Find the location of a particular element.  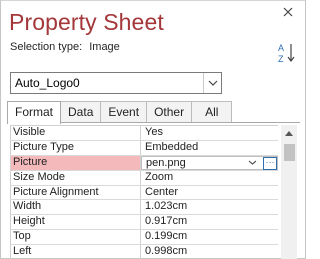

property-name: Height is located at coordinates (75, 222).